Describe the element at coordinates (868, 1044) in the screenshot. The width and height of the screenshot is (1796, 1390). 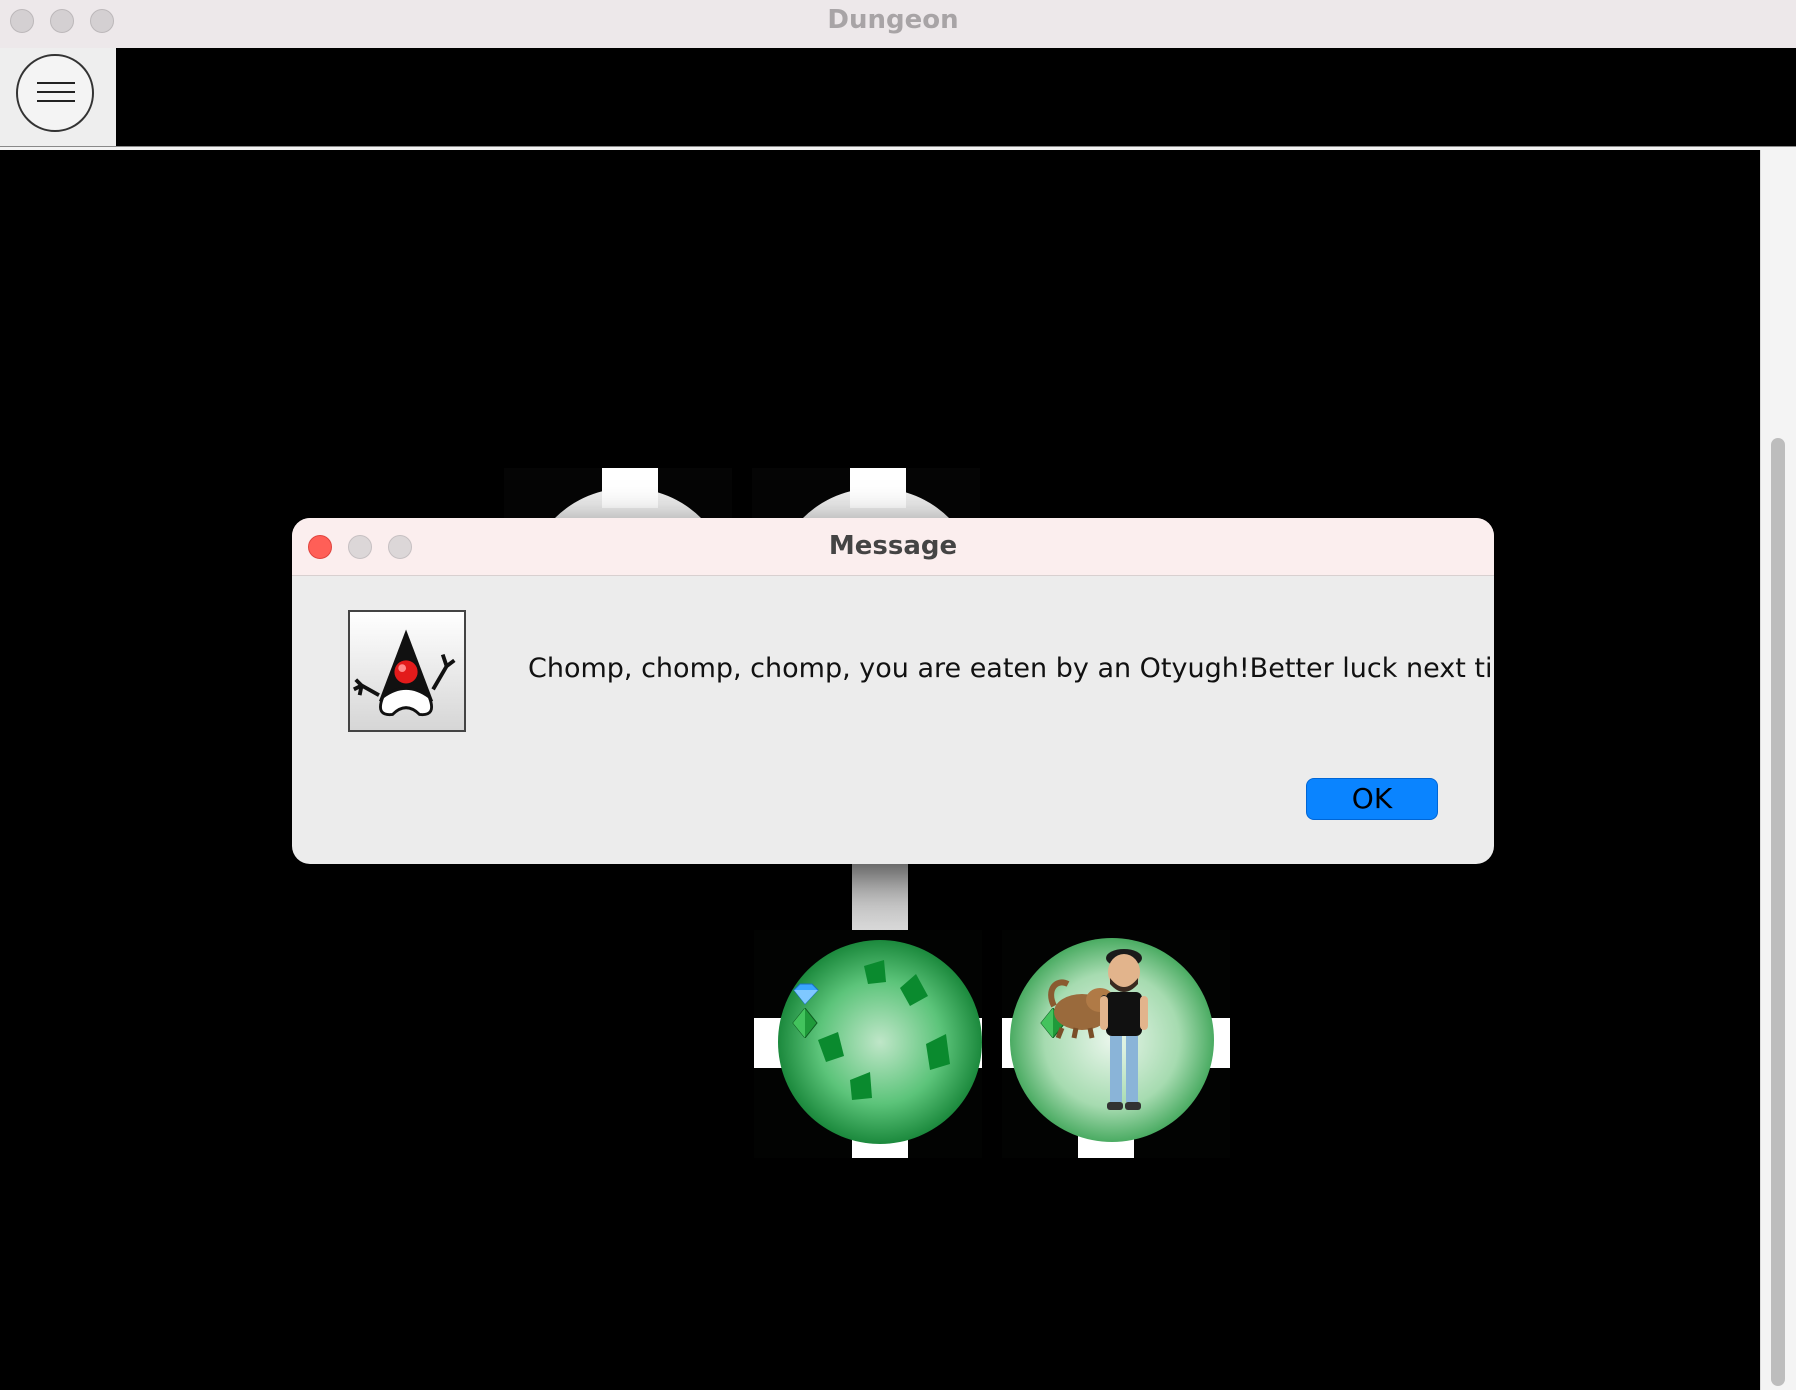
I see `room-bottom-left` at that location.